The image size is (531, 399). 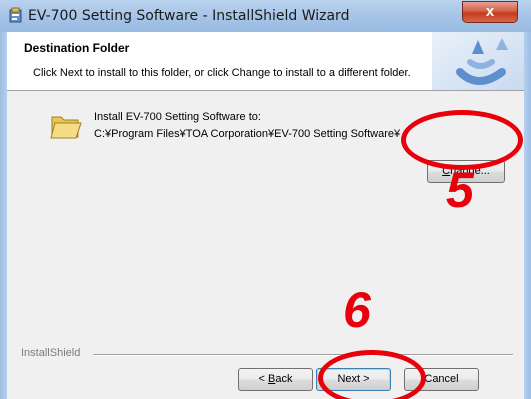 I want to click on highlight-ring-next, so click(x=372, y=374).